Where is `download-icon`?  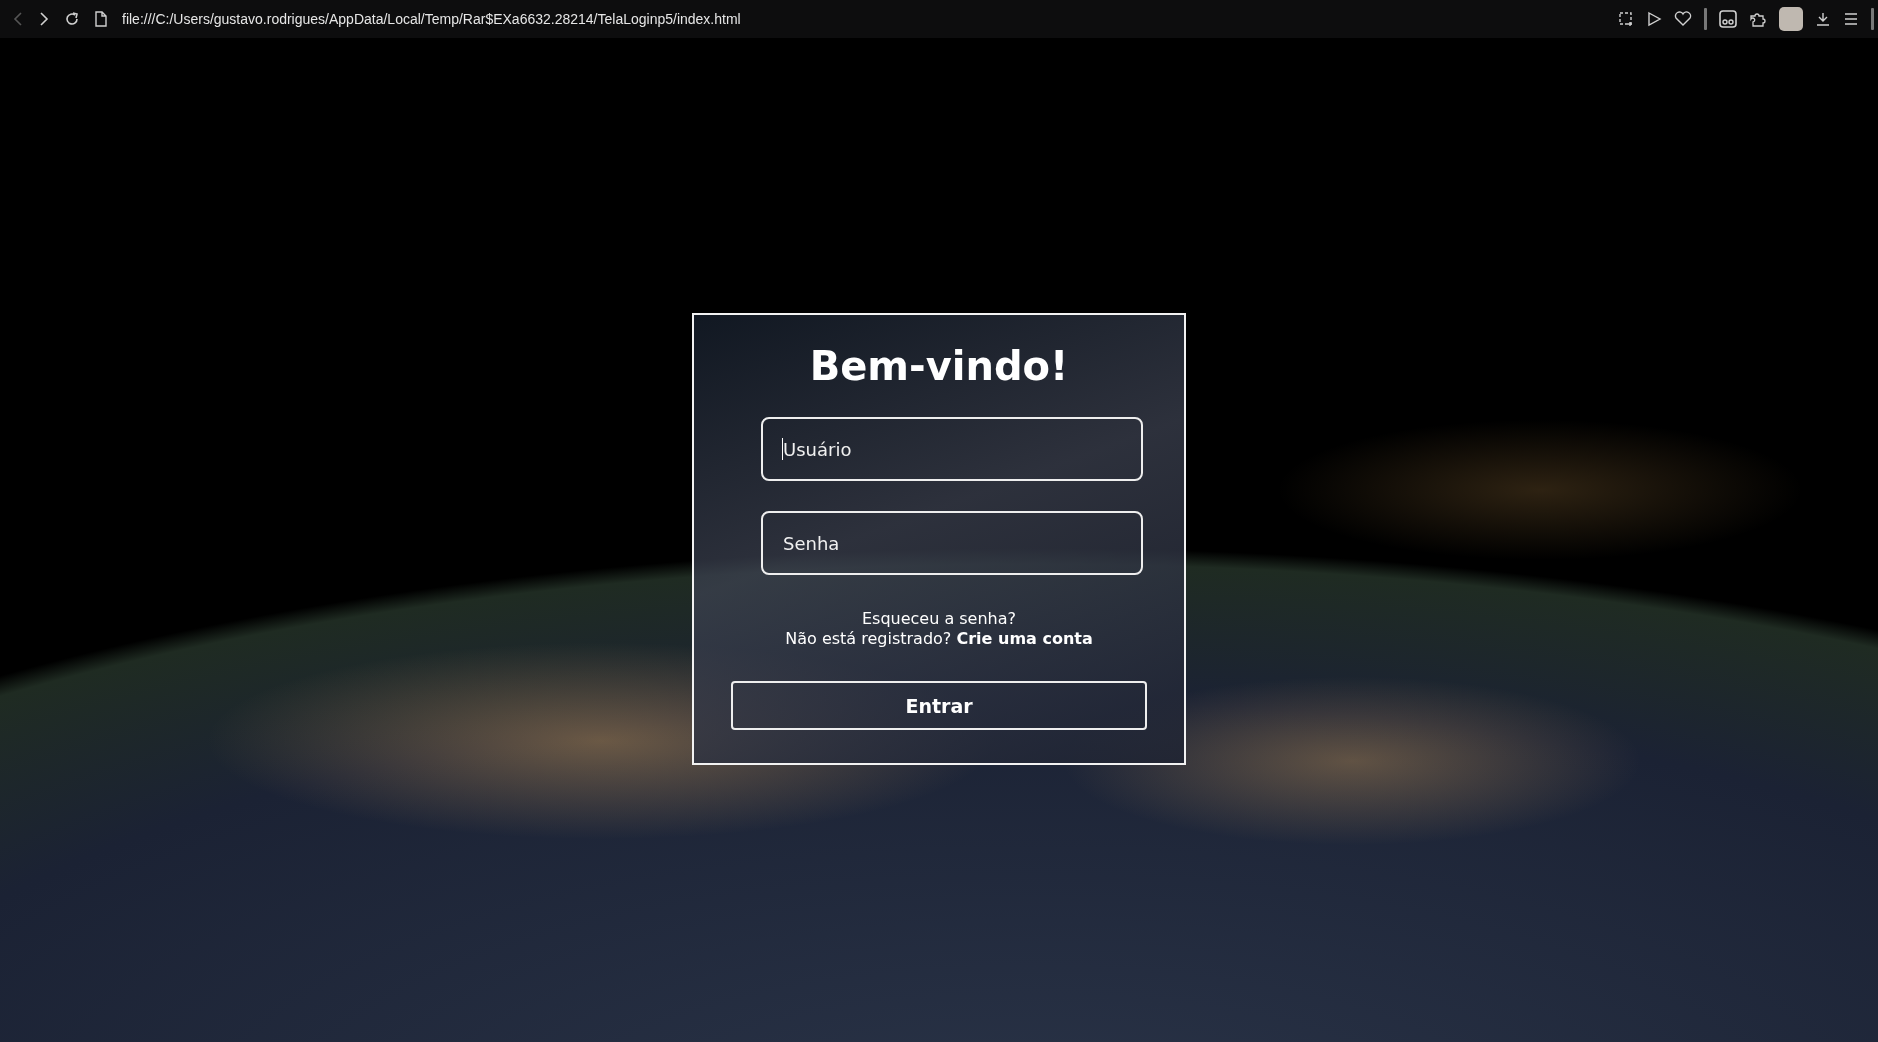 download-icon is located at coordinates (1823, 19).